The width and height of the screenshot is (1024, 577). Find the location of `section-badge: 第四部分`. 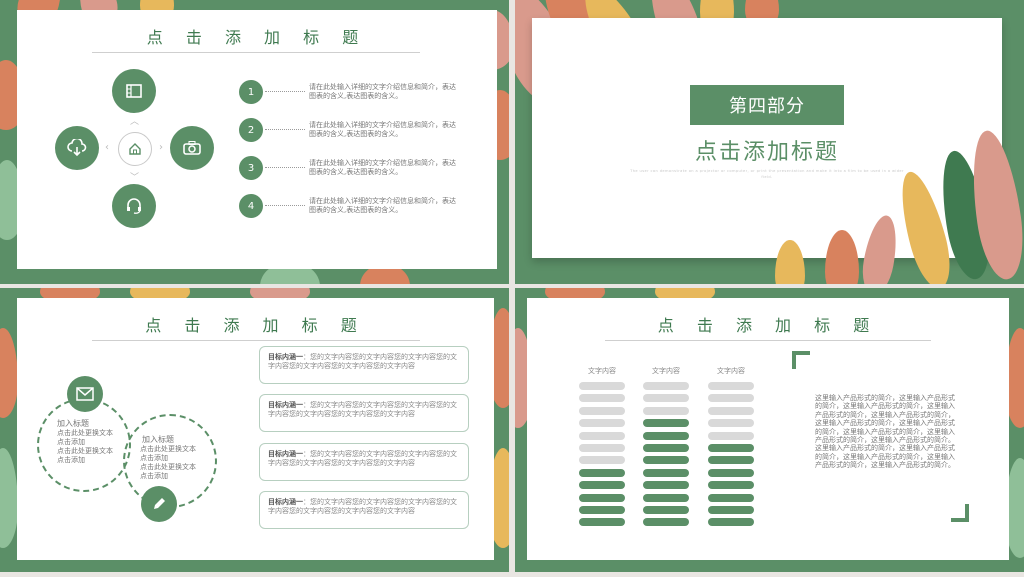

section-badge: 第四部分 is located at coordinates (767, 105).